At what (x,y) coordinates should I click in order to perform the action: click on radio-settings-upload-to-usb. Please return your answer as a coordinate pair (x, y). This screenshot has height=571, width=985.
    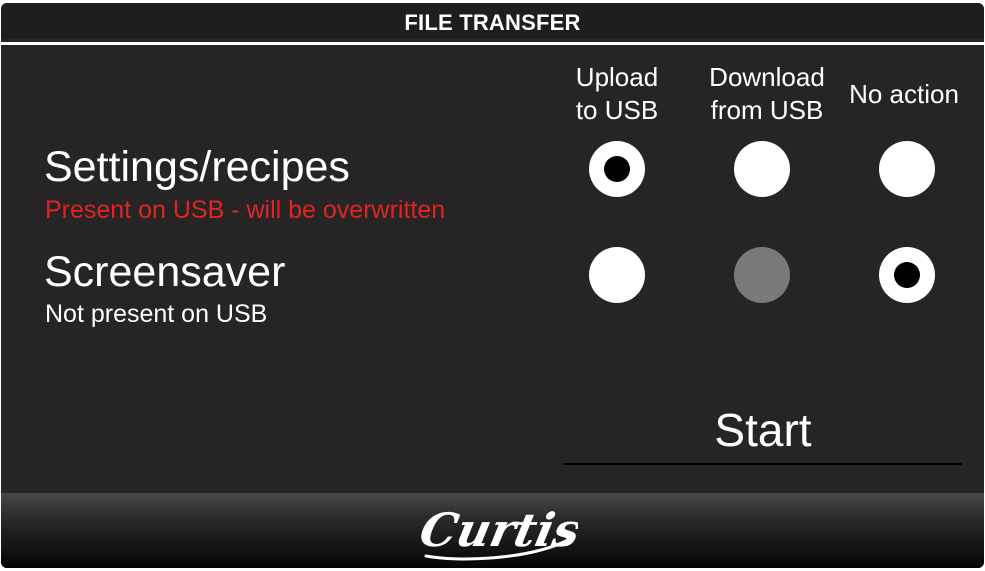
    Looking at the image, I should click on (617, 169).